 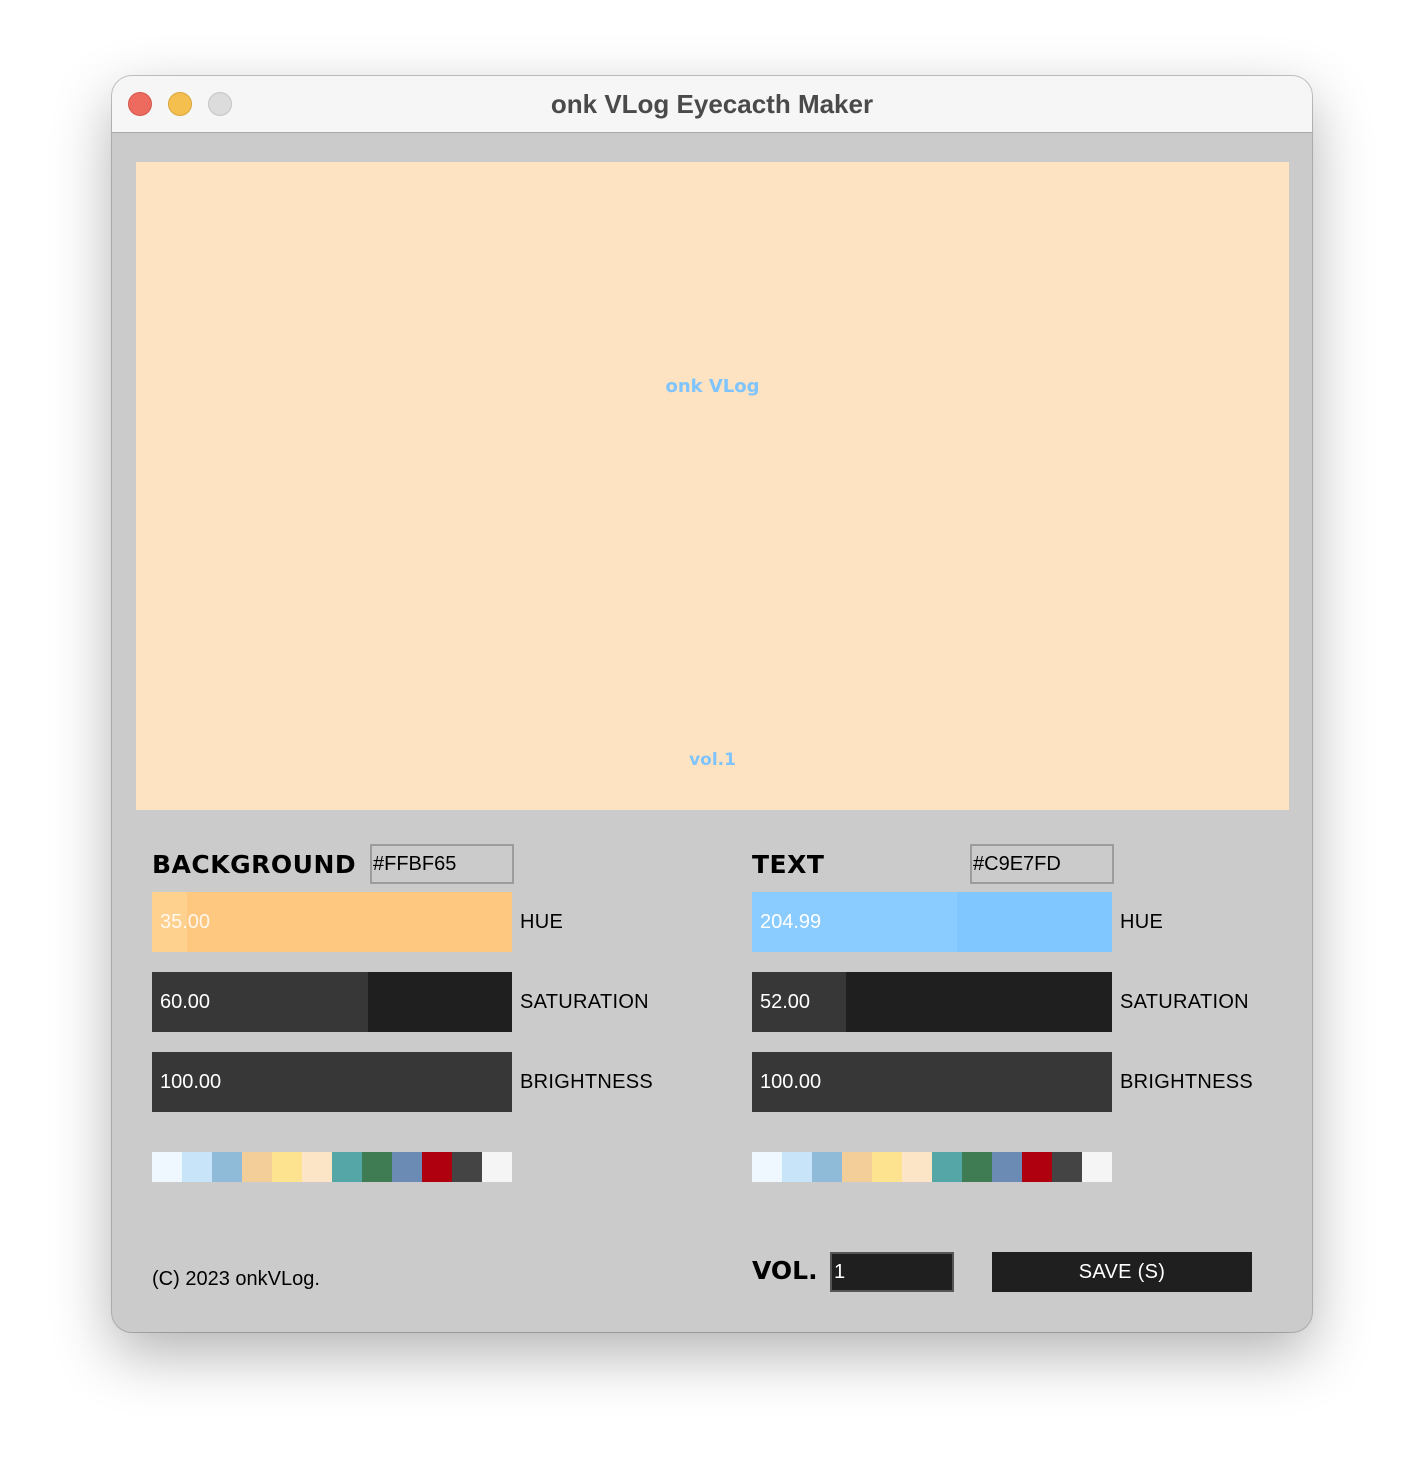 I want to click on text-palette, so click(x=932, y=1167).